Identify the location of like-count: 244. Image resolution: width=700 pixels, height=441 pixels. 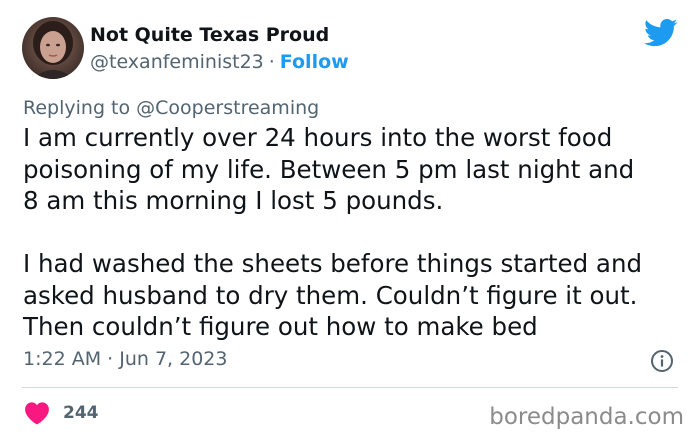
(81, 413).